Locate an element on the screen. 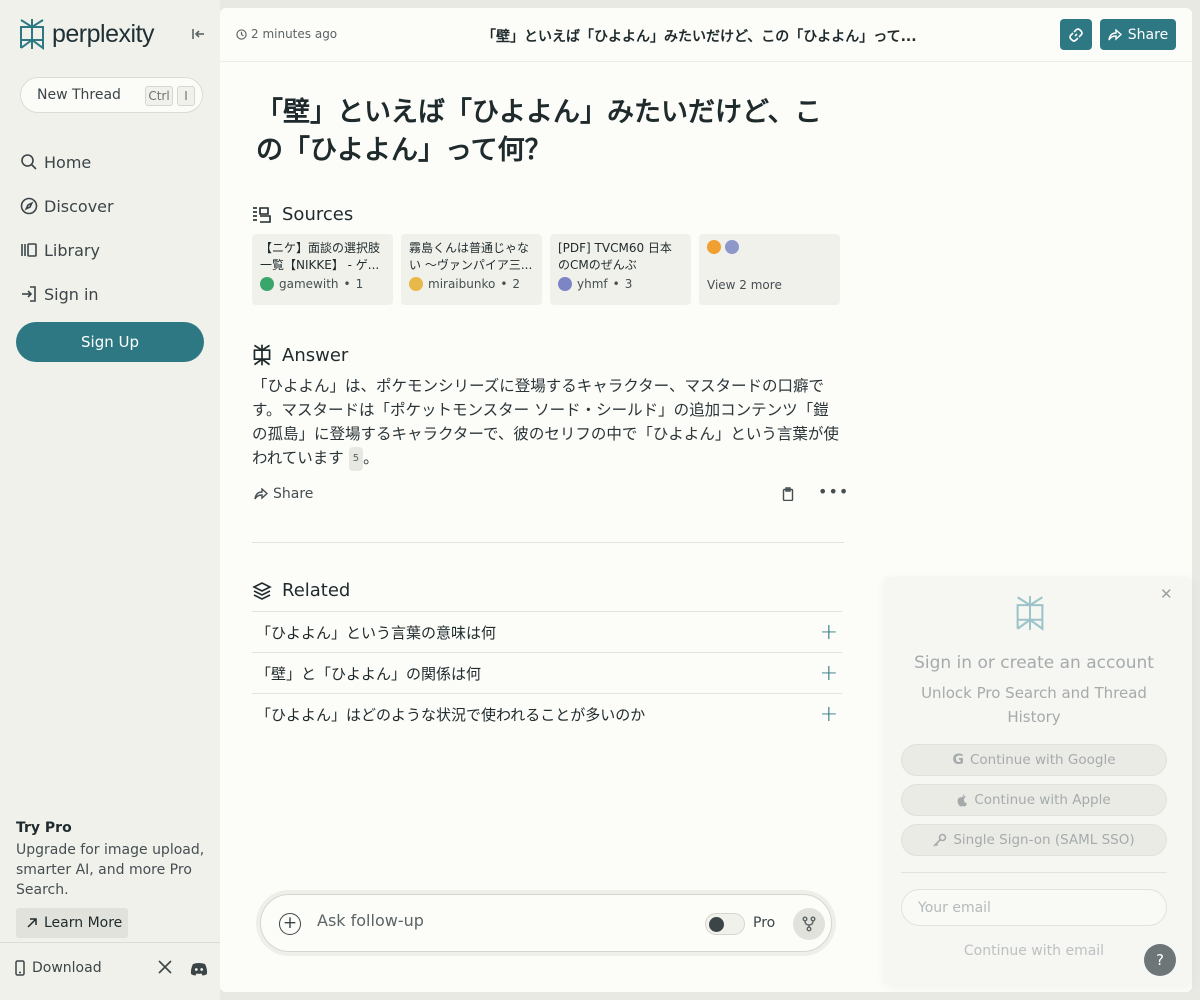  download-label: Download is located at coordinates (67, 968).